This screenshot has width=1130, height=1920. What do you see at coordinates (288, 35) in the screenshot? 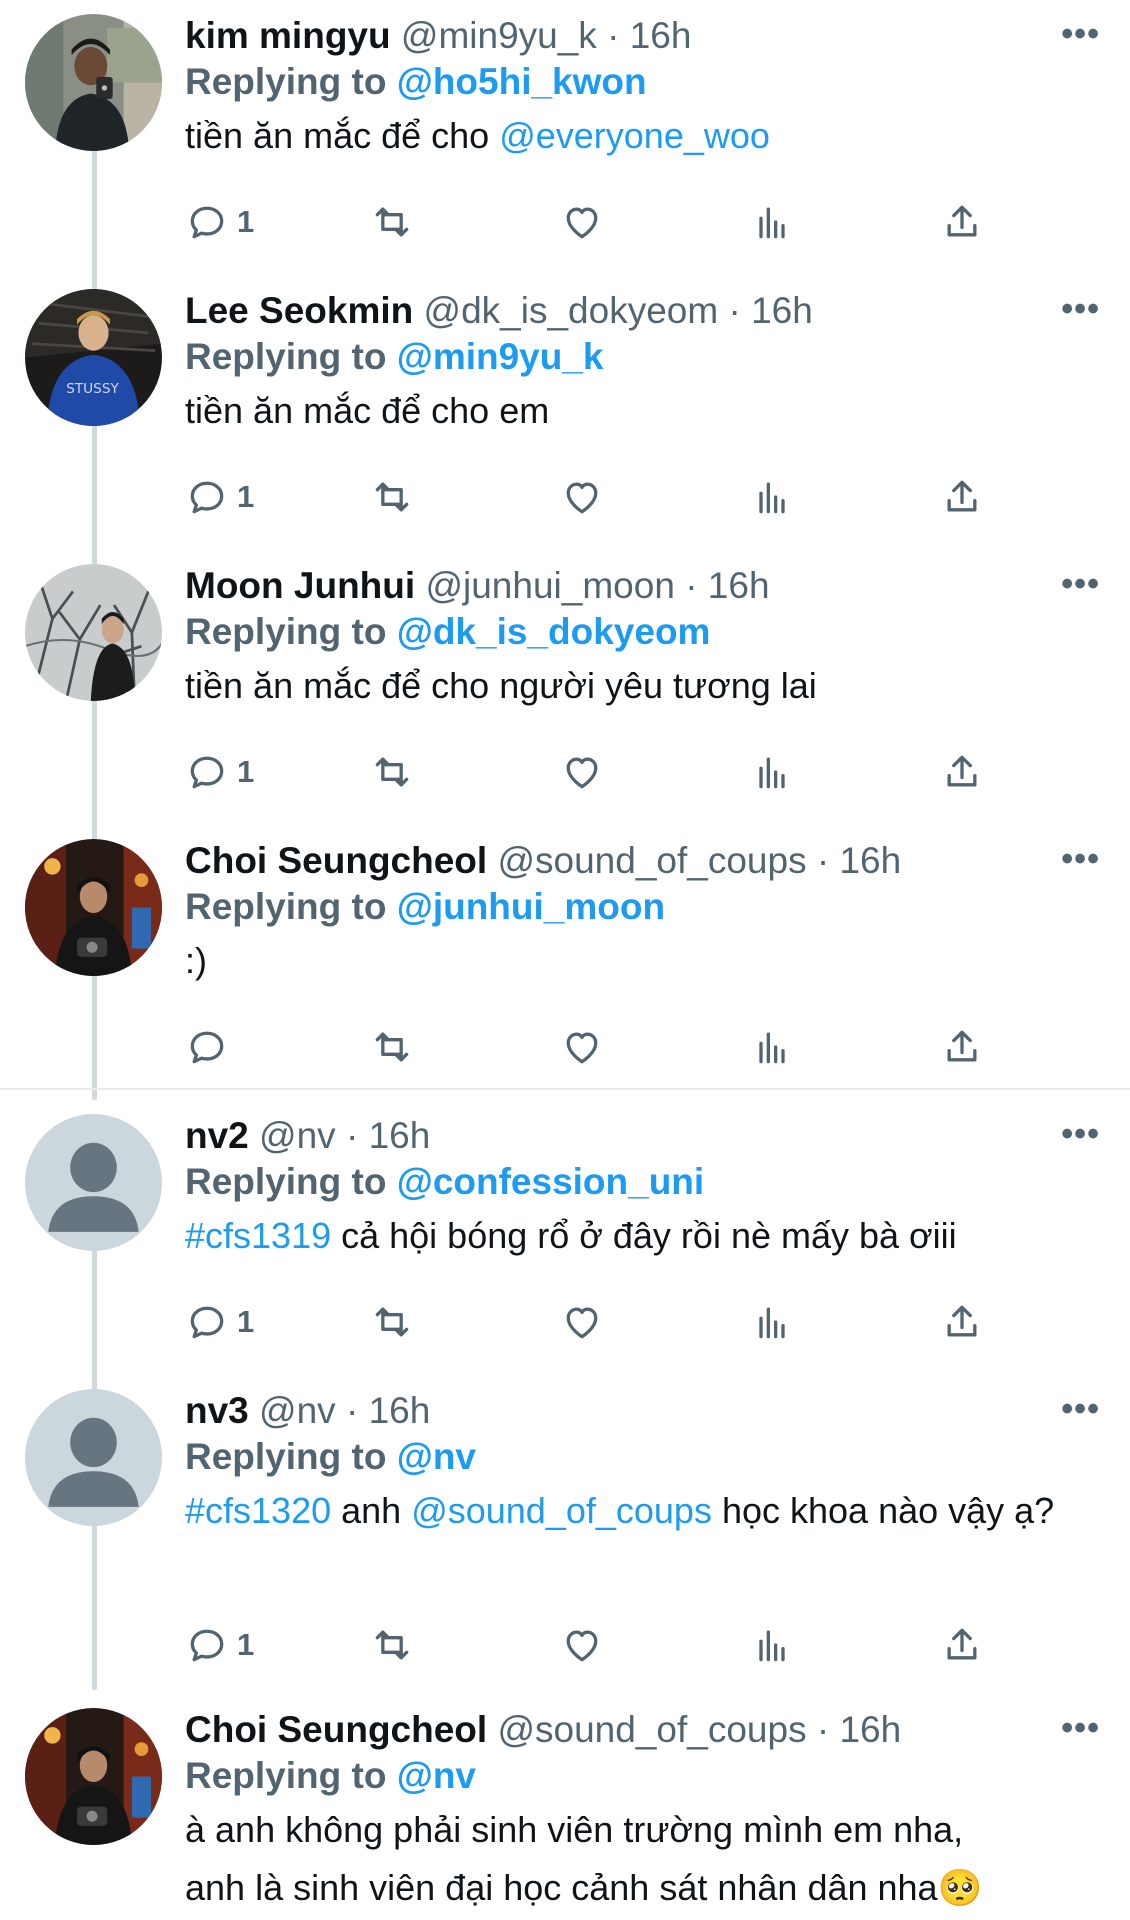
I see `display-name: kim mingyu` at bounding box center [288, 35].